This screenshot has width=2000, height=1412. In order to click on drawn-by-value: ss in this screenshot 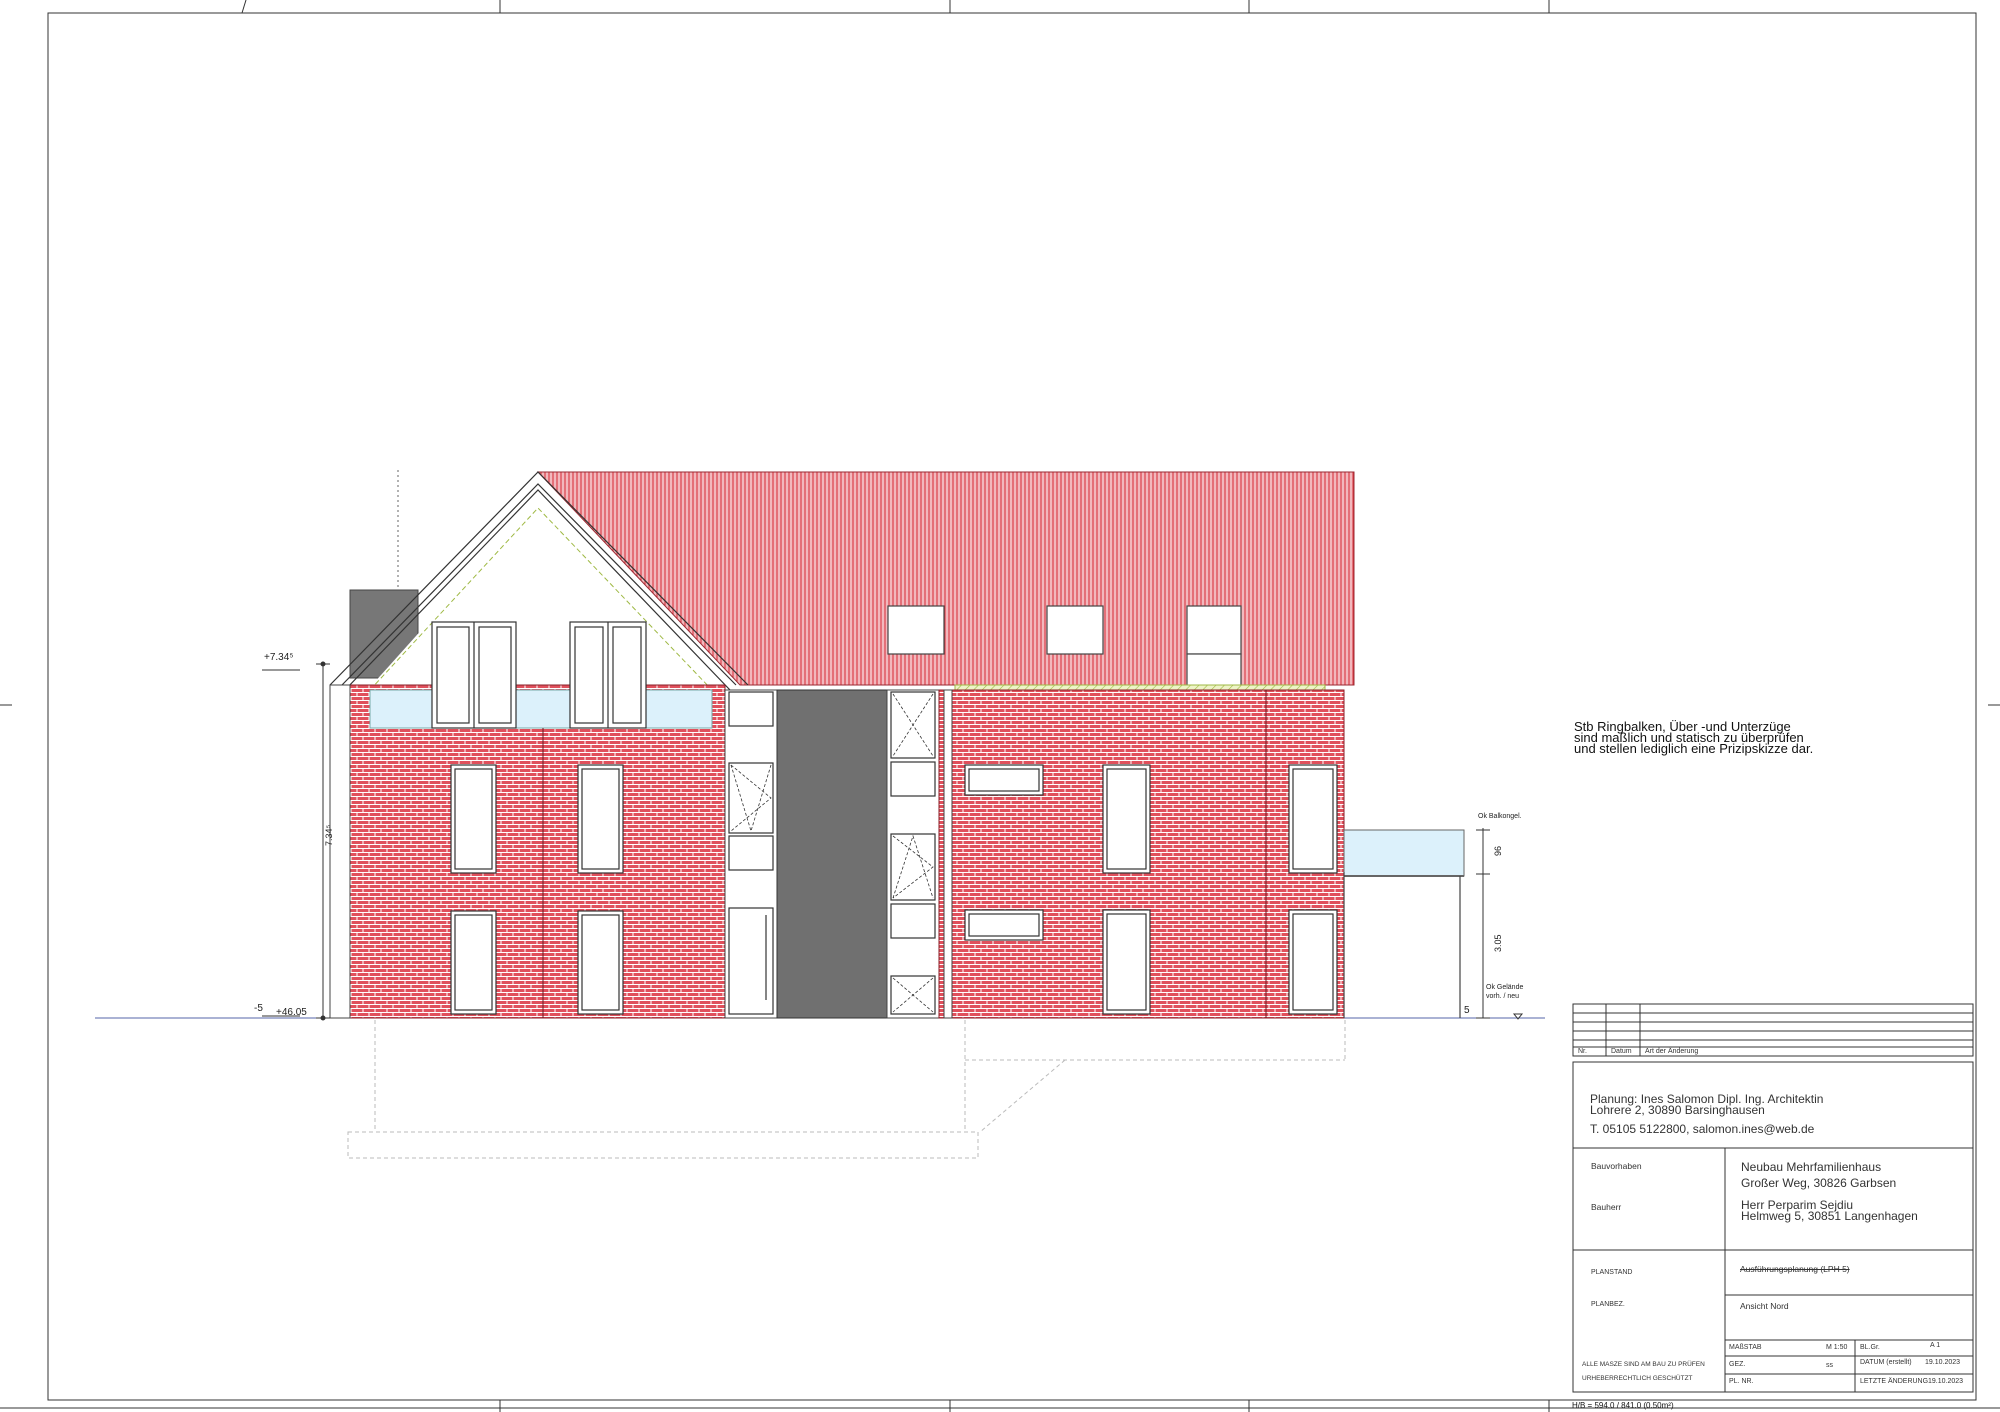, I will do `click(1829, 1365)`.